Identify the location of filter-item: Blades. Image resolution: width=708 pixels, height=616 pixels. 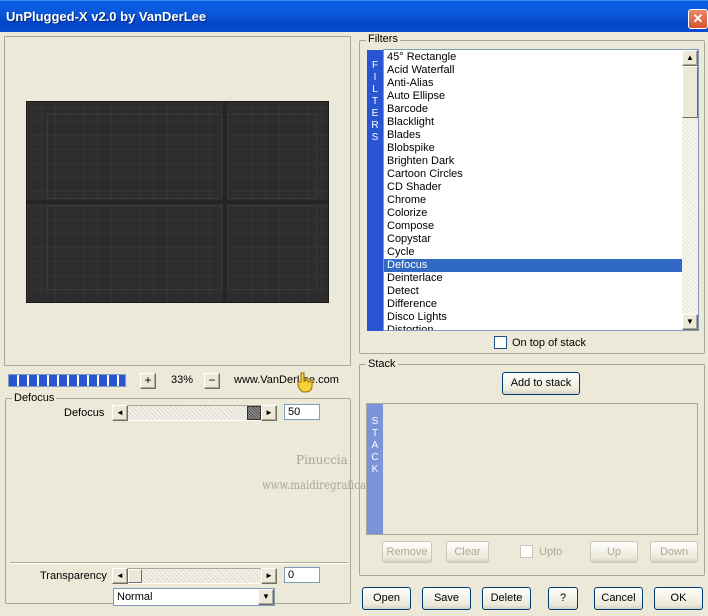
(533, 135).